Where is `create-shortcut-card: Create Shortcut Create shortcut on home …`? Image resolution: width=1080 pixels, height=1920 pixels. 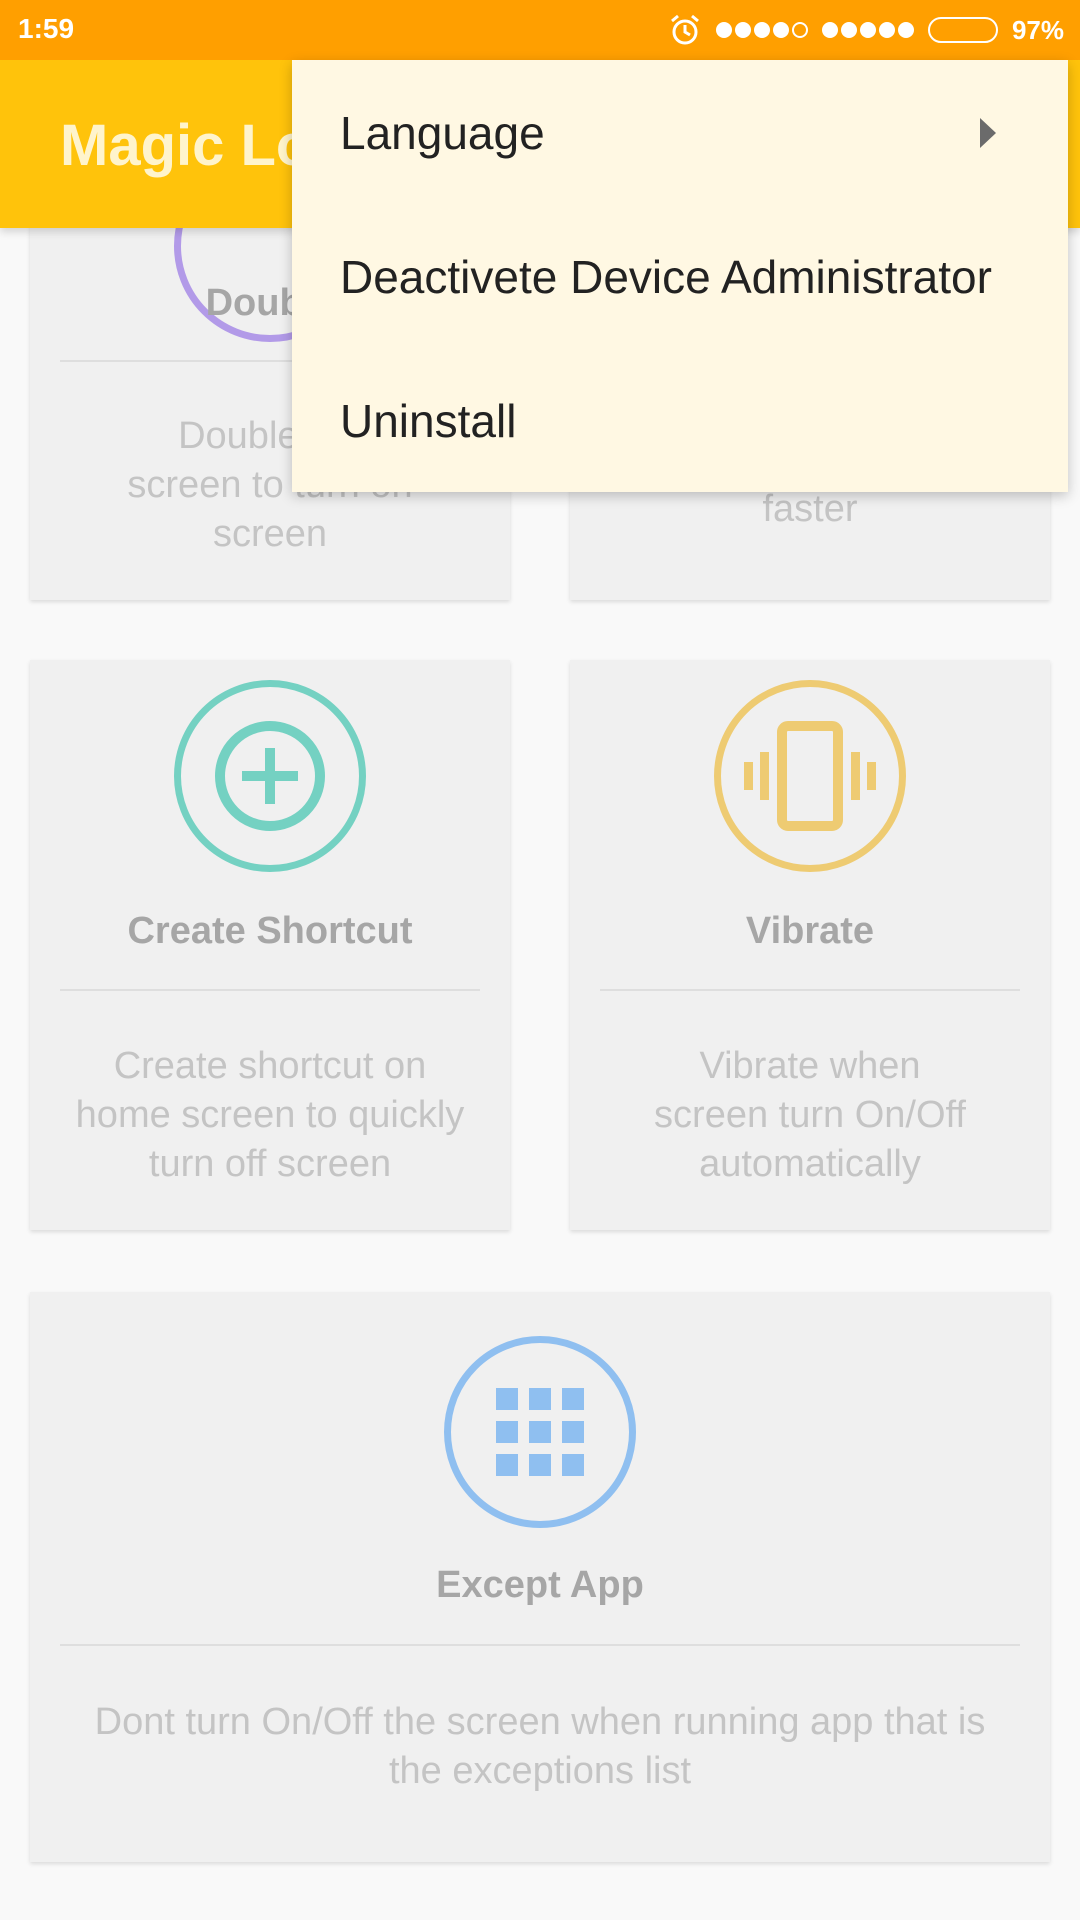
create-shortcut-card: Create Shortcut Create shortcut on home … is located at coordinates (270, 945).